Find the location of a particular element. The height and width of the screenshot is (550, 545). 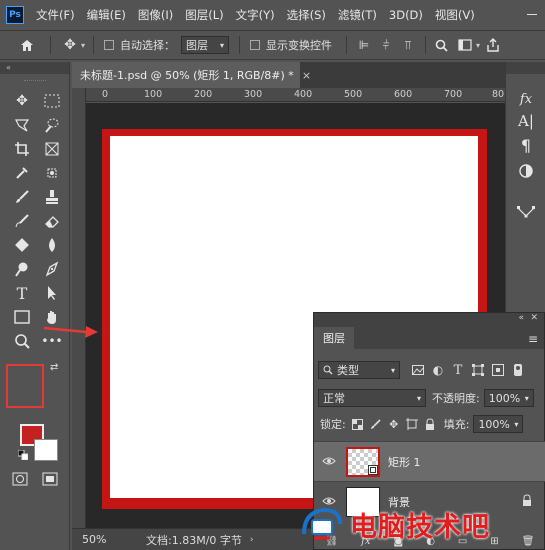

watermark: 电脑技术吧 is located at coordinates (422, 524).